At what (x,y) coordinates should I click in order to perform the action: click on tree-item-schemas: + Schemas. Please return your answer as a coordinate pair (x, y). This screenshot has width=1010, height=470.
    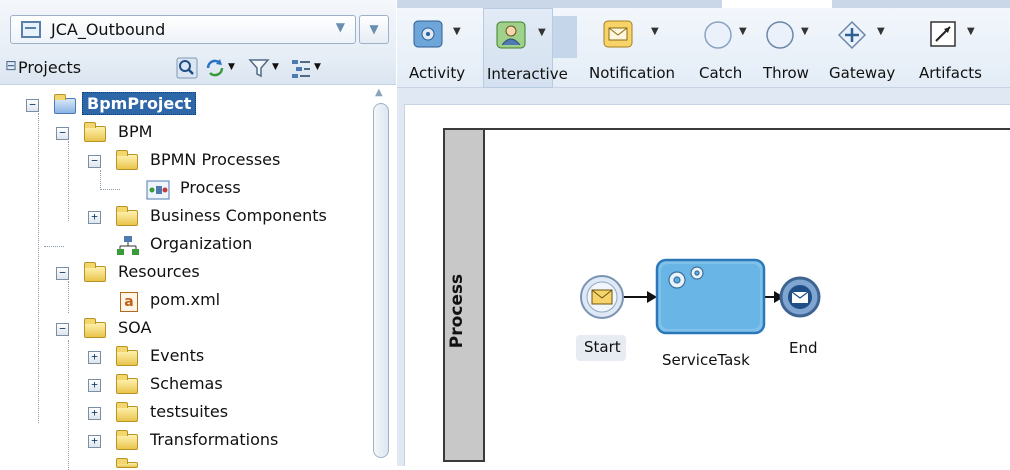
    Looking at the image, I should click on (150, 385).